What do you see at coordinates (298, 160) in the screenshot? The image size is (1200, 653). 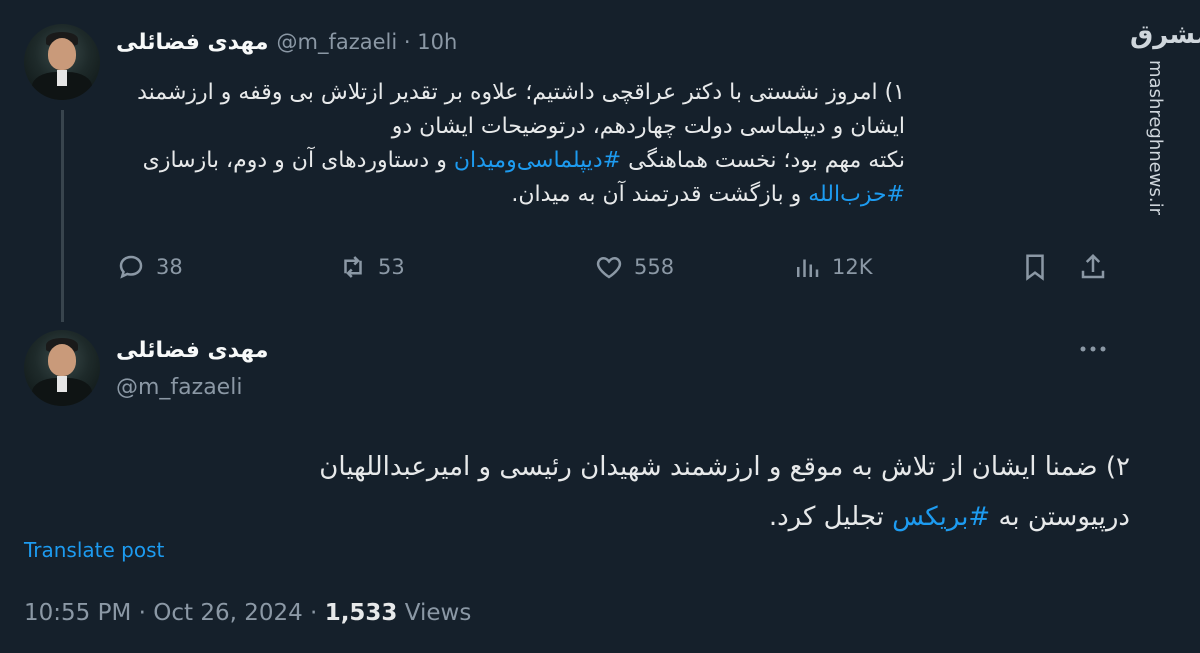 I see `text-segment: و دستاوردهای آن و دوم، بازسازی` at bounding box center [298, 160].